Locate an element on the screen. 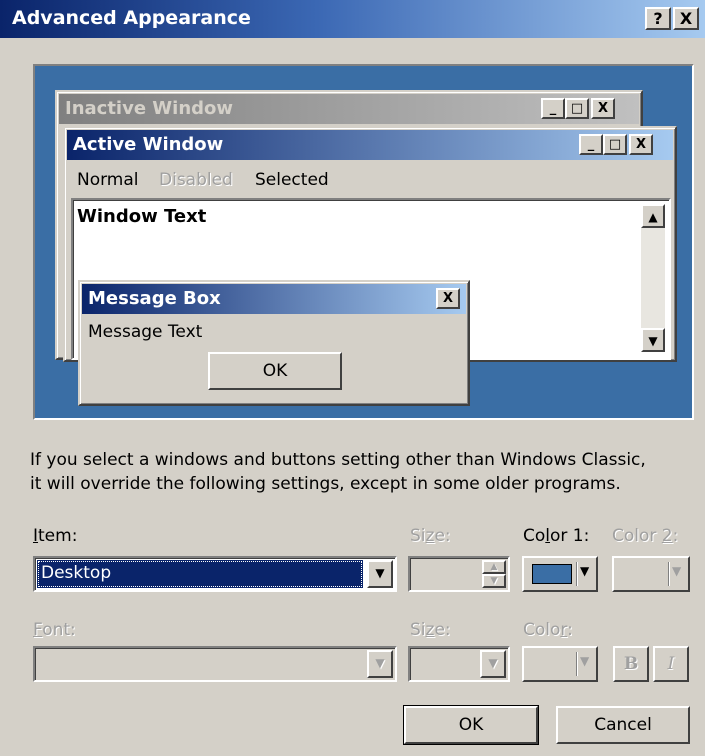 The image size is (705, 756). menu-disabled: Disabled is located at coordinates (196, 180).